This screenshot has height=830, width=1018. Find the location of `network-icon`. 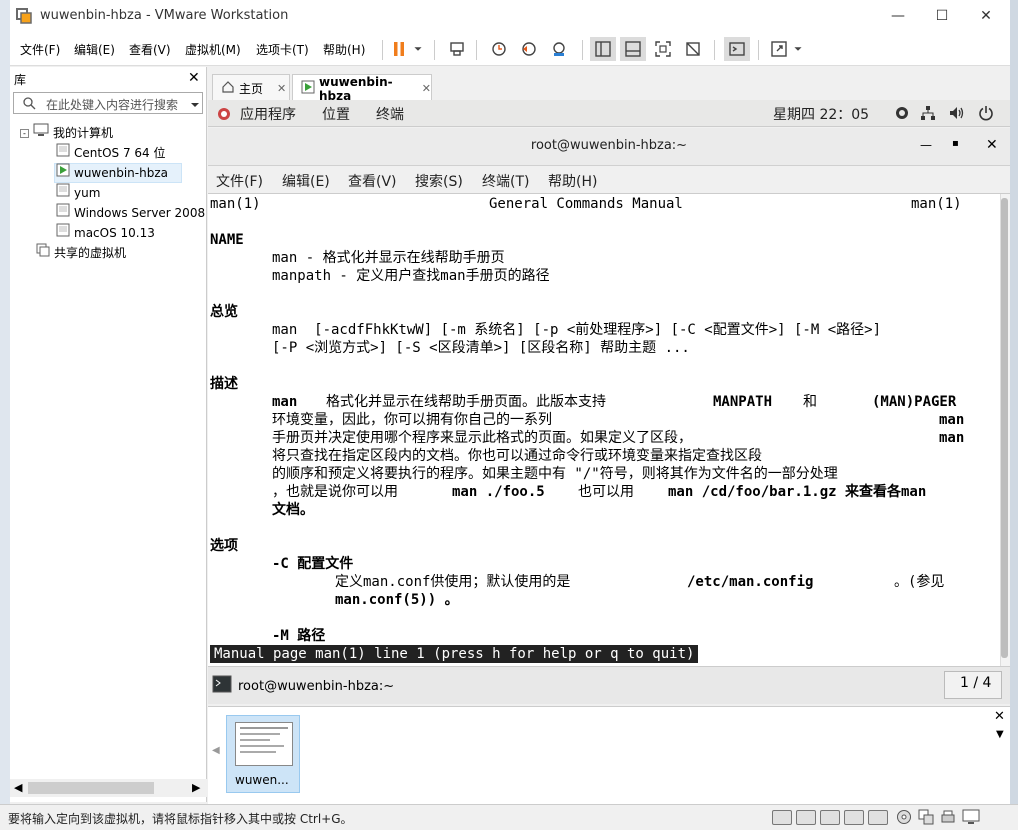

network-icon is located at coordinates (928, 114).